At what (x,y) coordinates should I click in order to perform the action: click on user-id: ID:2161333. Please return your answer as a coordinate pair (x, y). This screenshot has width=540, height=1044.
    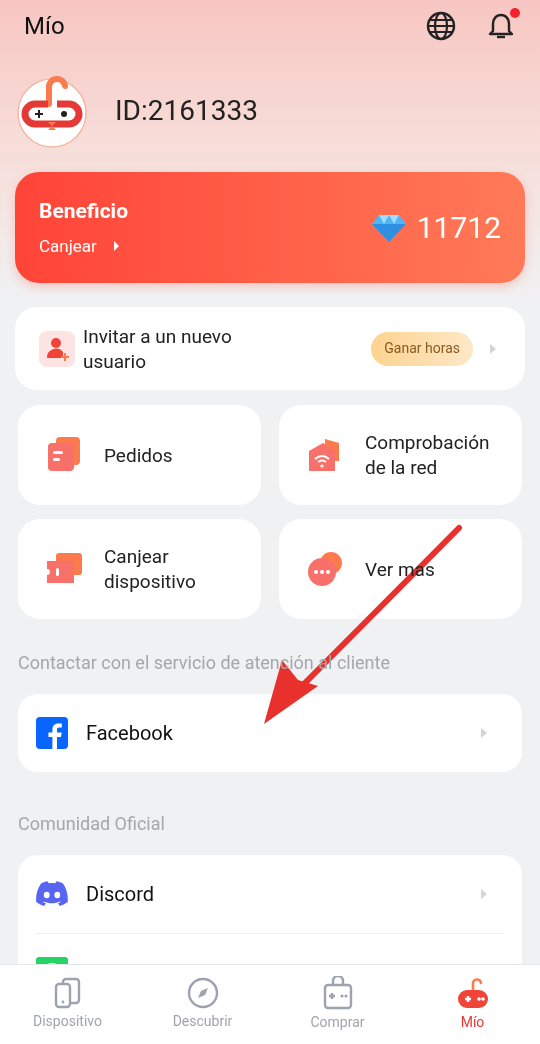
    Looking at the image, I should click on (186, 111).